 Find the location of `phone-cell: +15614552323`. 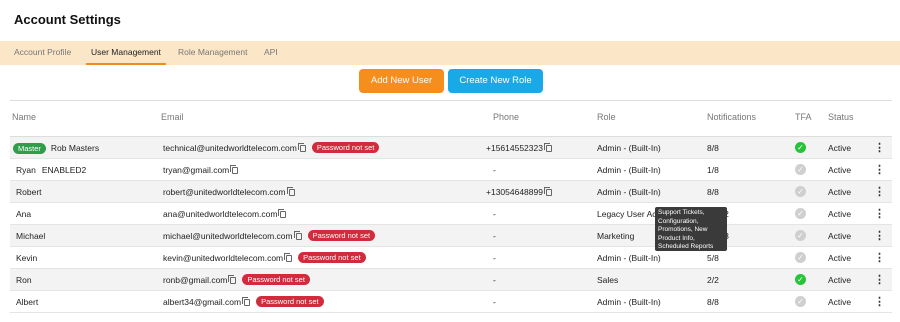

phone-cell: +15614552323 is located at coordinates (519, 148).